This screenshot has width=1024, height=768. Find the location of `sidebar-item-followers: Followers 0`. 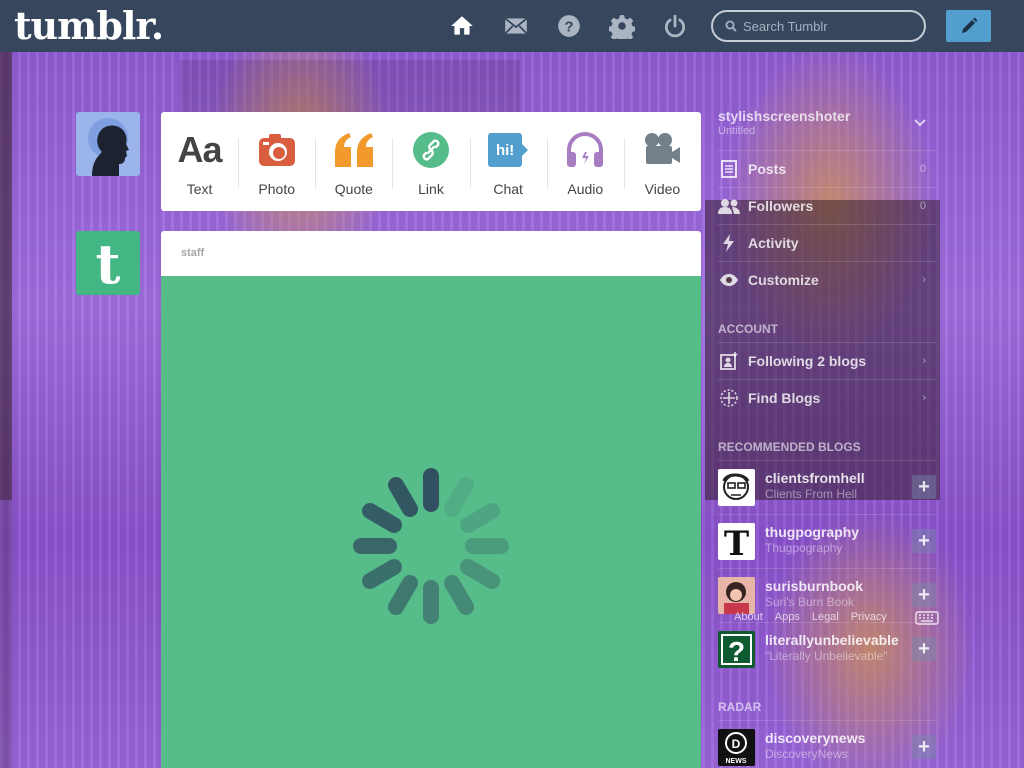

sidebar-item-followers: Followers 0 is located at coordinates (827, 205).